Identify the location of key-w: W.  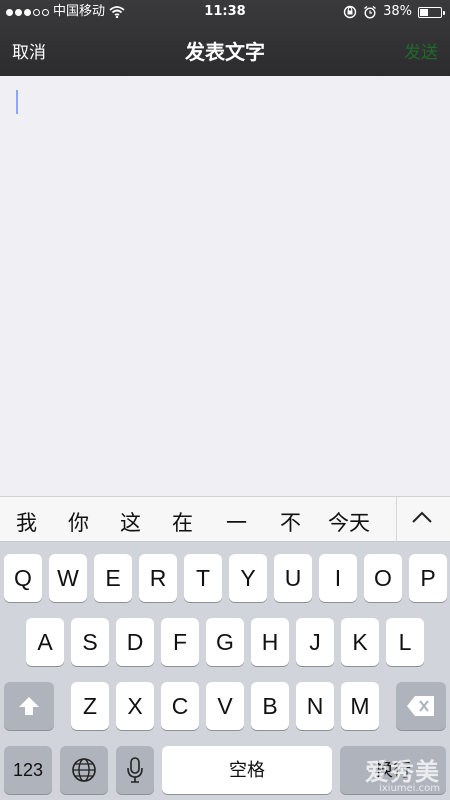
(68, 578).